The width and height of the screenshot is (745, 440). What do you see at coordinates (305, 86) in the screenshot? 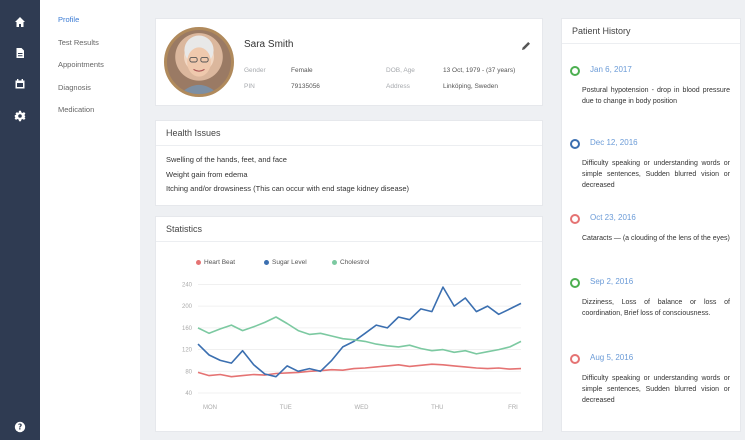
I see `pin-value: 79135056` at bounding box center [305, 86].